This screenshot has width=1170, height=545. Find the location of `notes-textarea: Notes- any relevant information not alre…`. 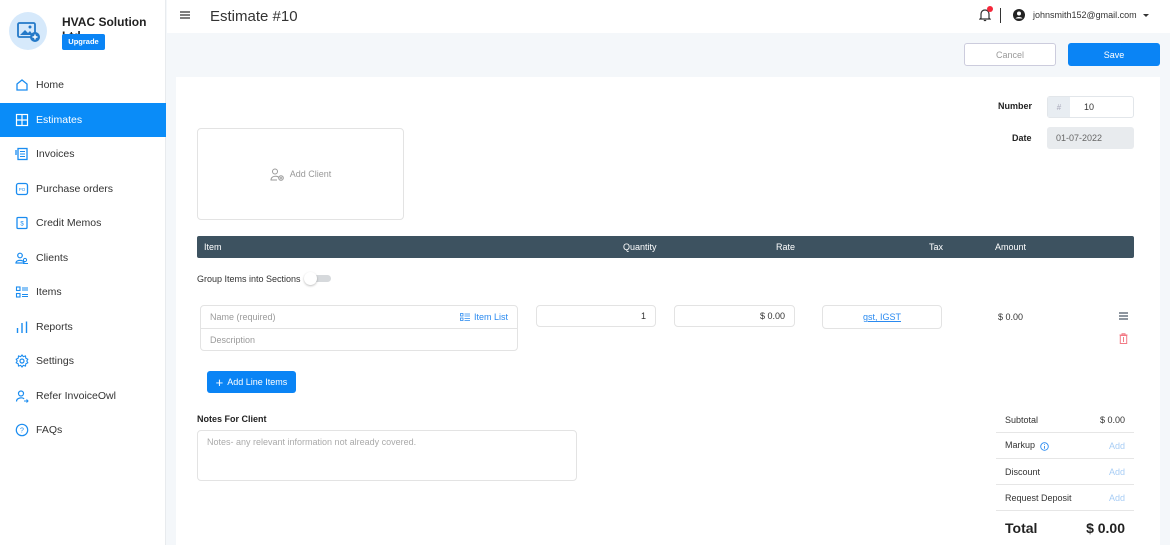

notes-textarea: Notes- any relevant information not alre… is located at coordinates (387, 455).